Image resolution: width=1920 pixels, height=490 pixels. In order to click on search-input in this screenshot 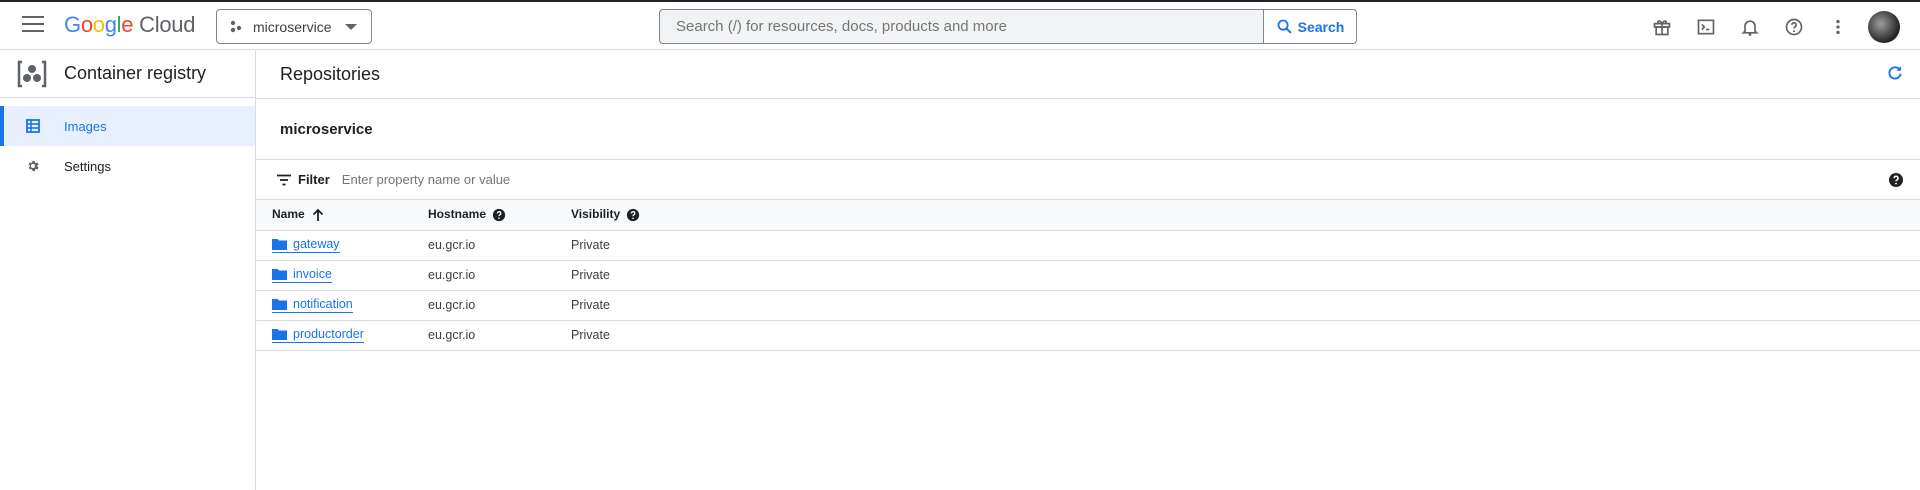, I will do `click(961, 26)`.